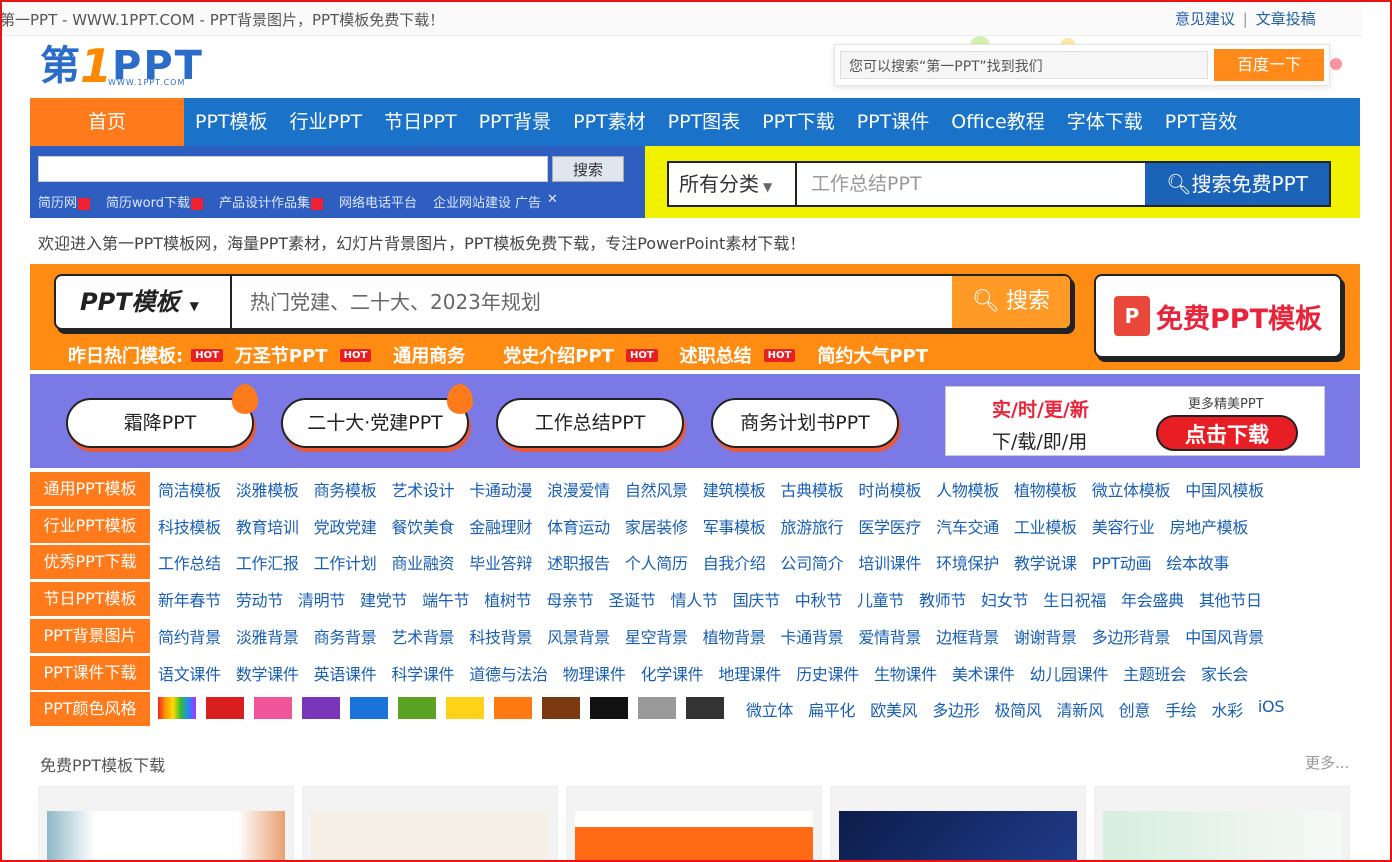  Describe the element at coordinates (281, 355) in the screenshot. I see `hot-template-link: 万圣节PPT` at that location.